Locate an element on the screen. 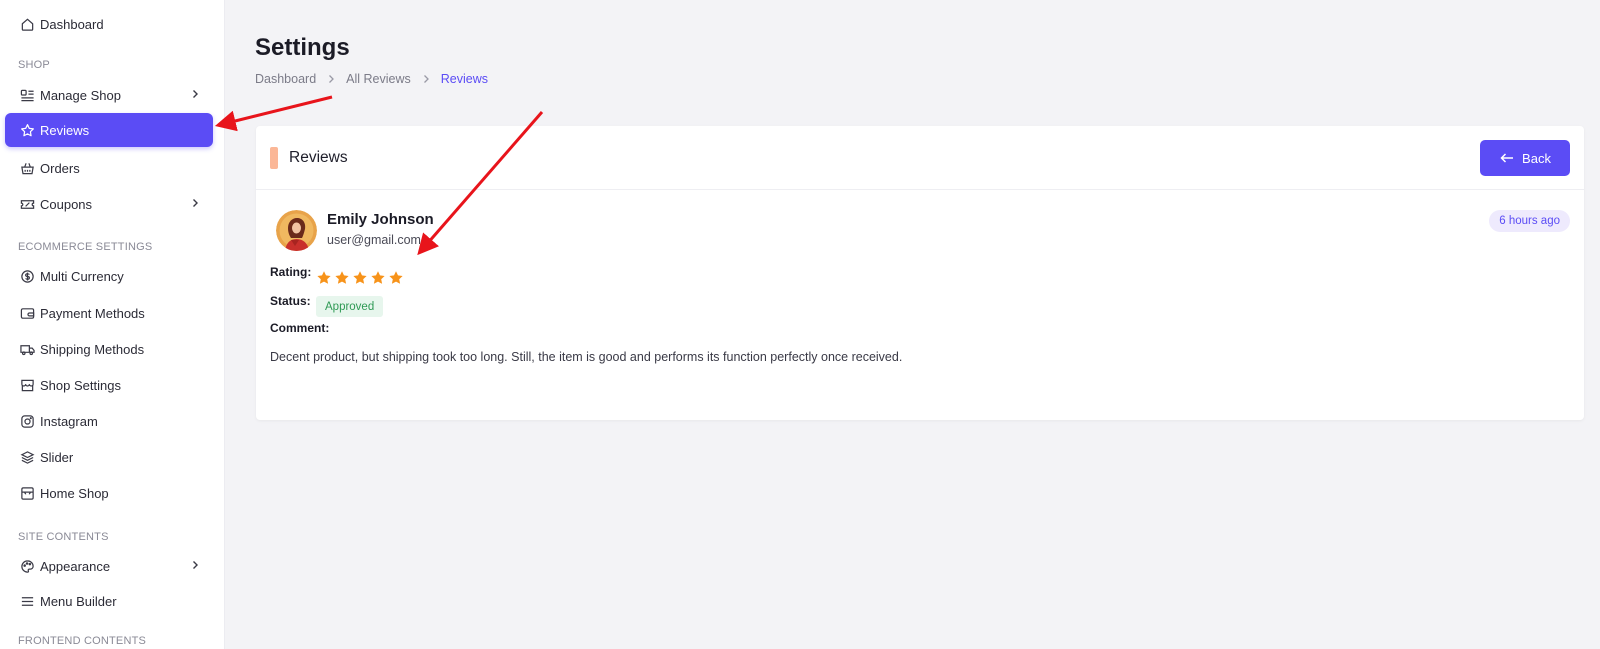 The image size is (1600, 649). sidebar-item-label: Slider is located at coordinates (57, 457).